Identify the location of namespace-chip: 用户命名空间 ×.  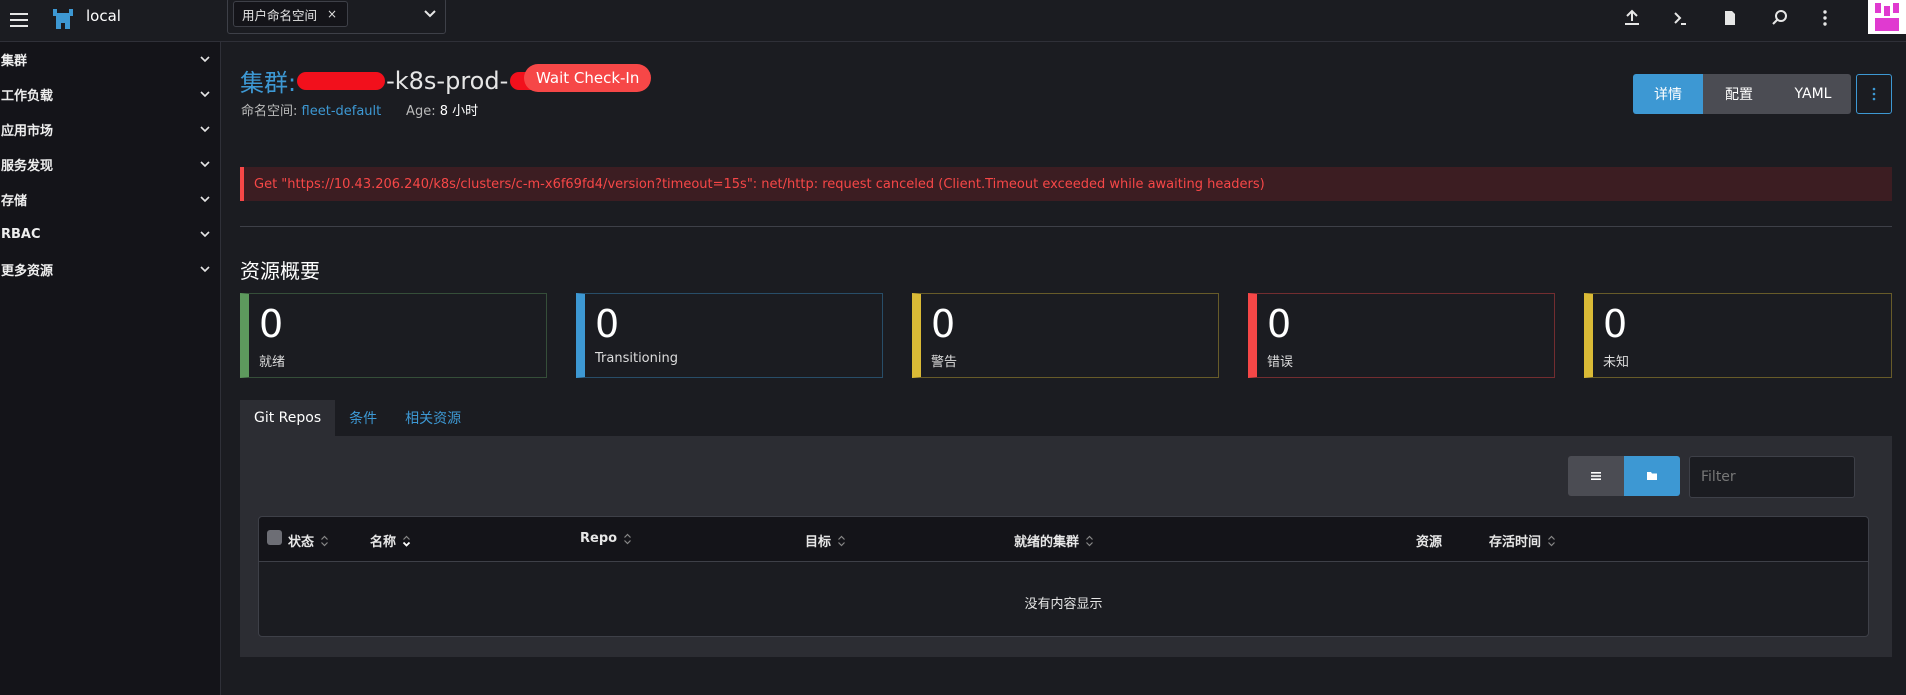
(291, 14).